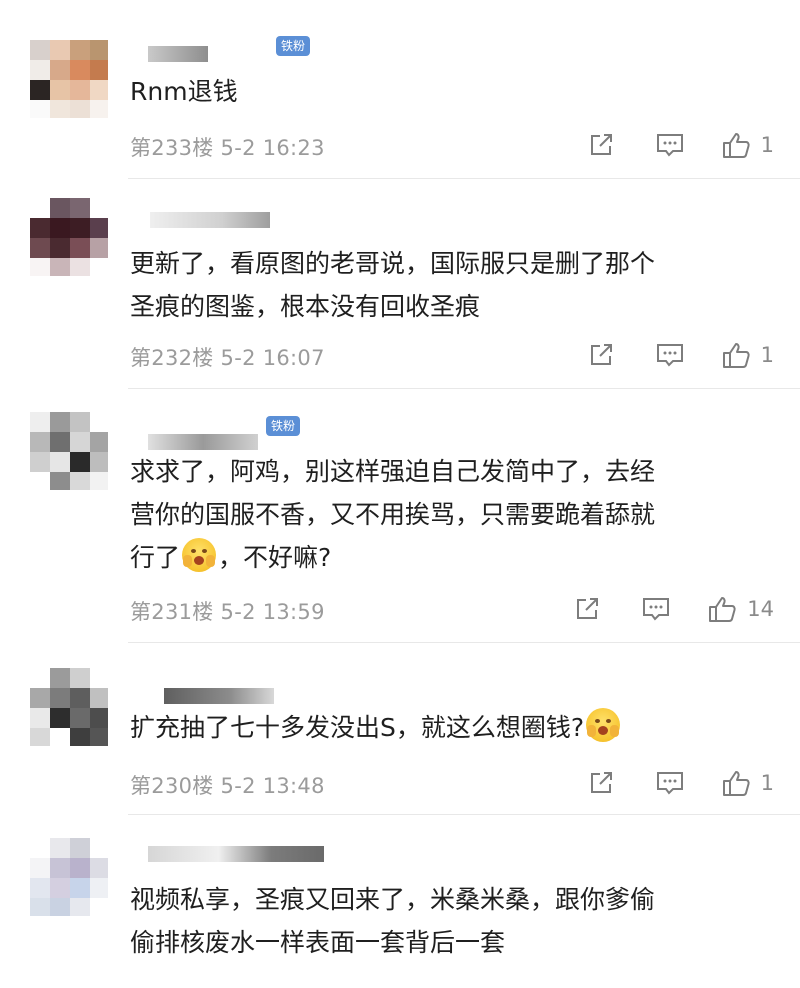 Image resolution: width=800 pixels, height=988 pixels. Describe the element at coordinates (184, 91) in the screenshot. I see `comment-text: Rnm退钱` at that location.